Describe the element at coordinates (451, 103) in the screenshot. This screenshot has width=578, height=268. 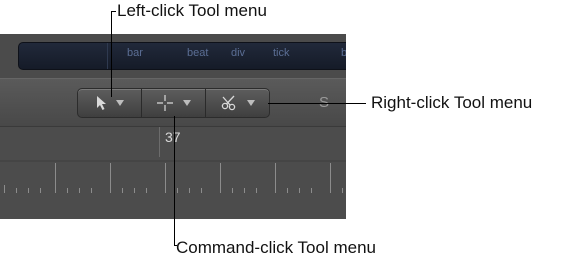
I see `right-click-callout-label: Right-click Tool menu` at that location.